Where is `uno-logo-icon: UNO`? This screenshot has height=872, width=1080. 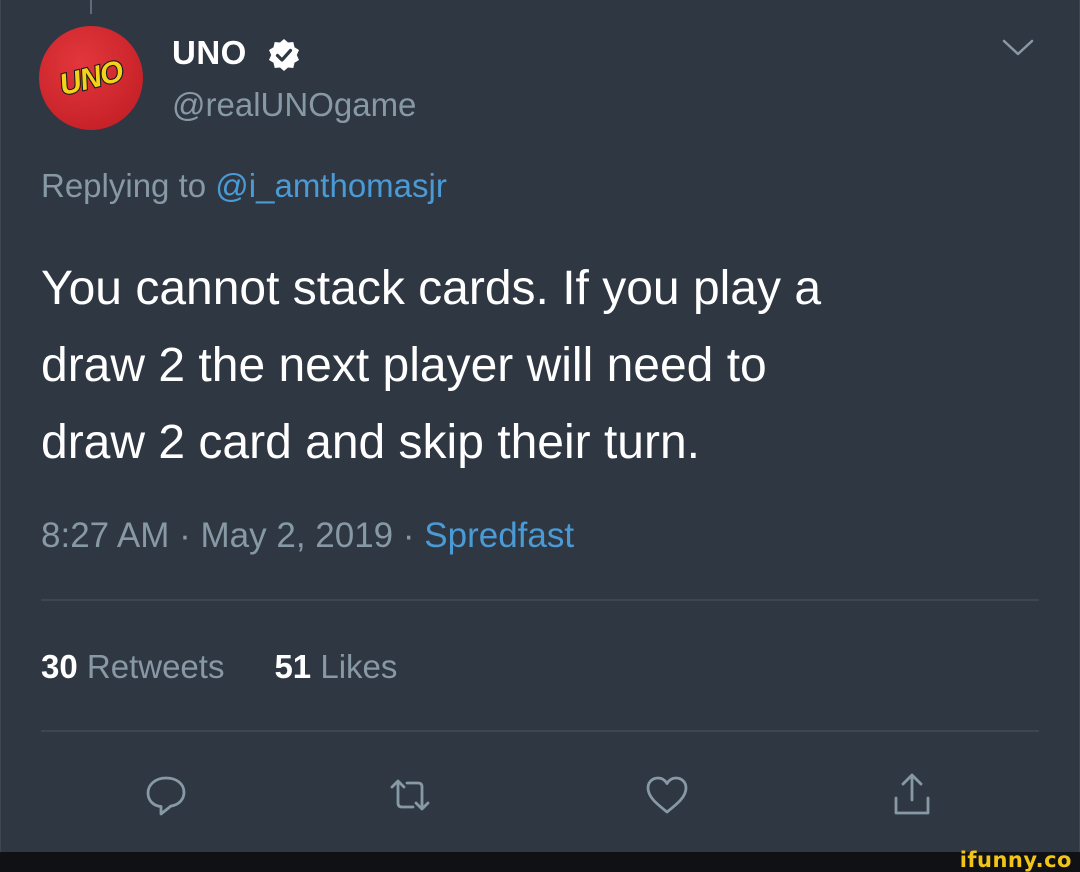
uno-logo-icon: UNO is located at coordinates (91, 79).